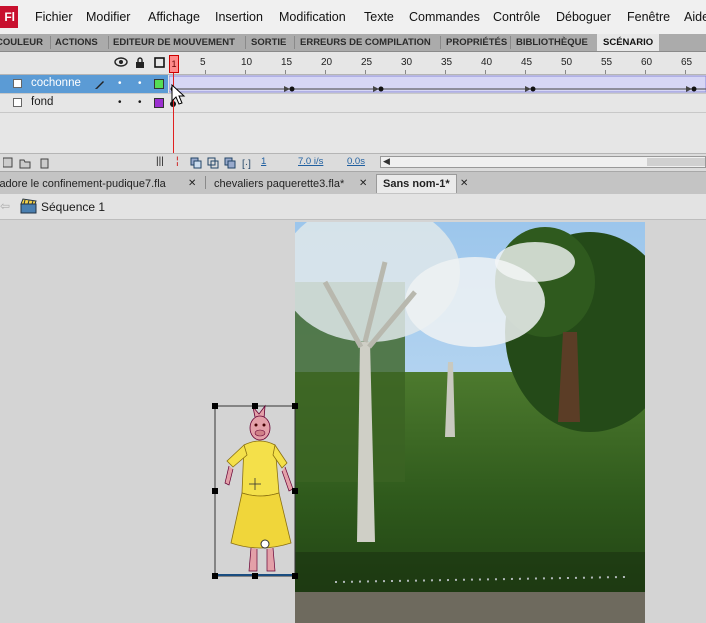 This screenshot has height=623, width=706. What do you see at coordinates (695, 17) in the screenshot?
I see `menu-aide: Aide` at bounding box center [695, 17].